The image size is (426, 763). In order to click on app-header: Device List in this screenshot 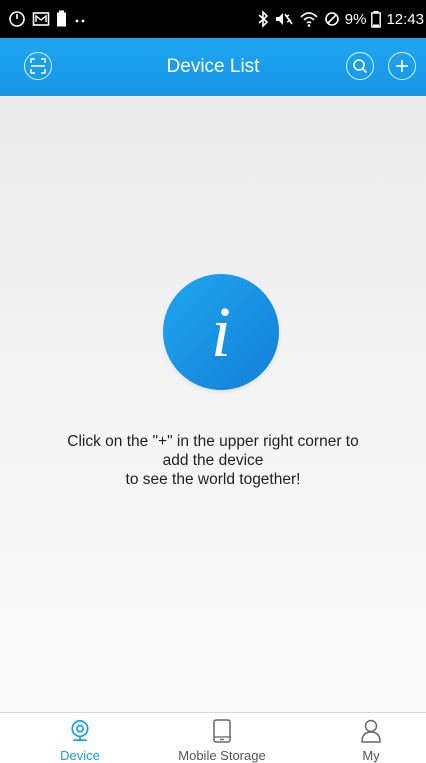, I will do `click(213, 67)`.